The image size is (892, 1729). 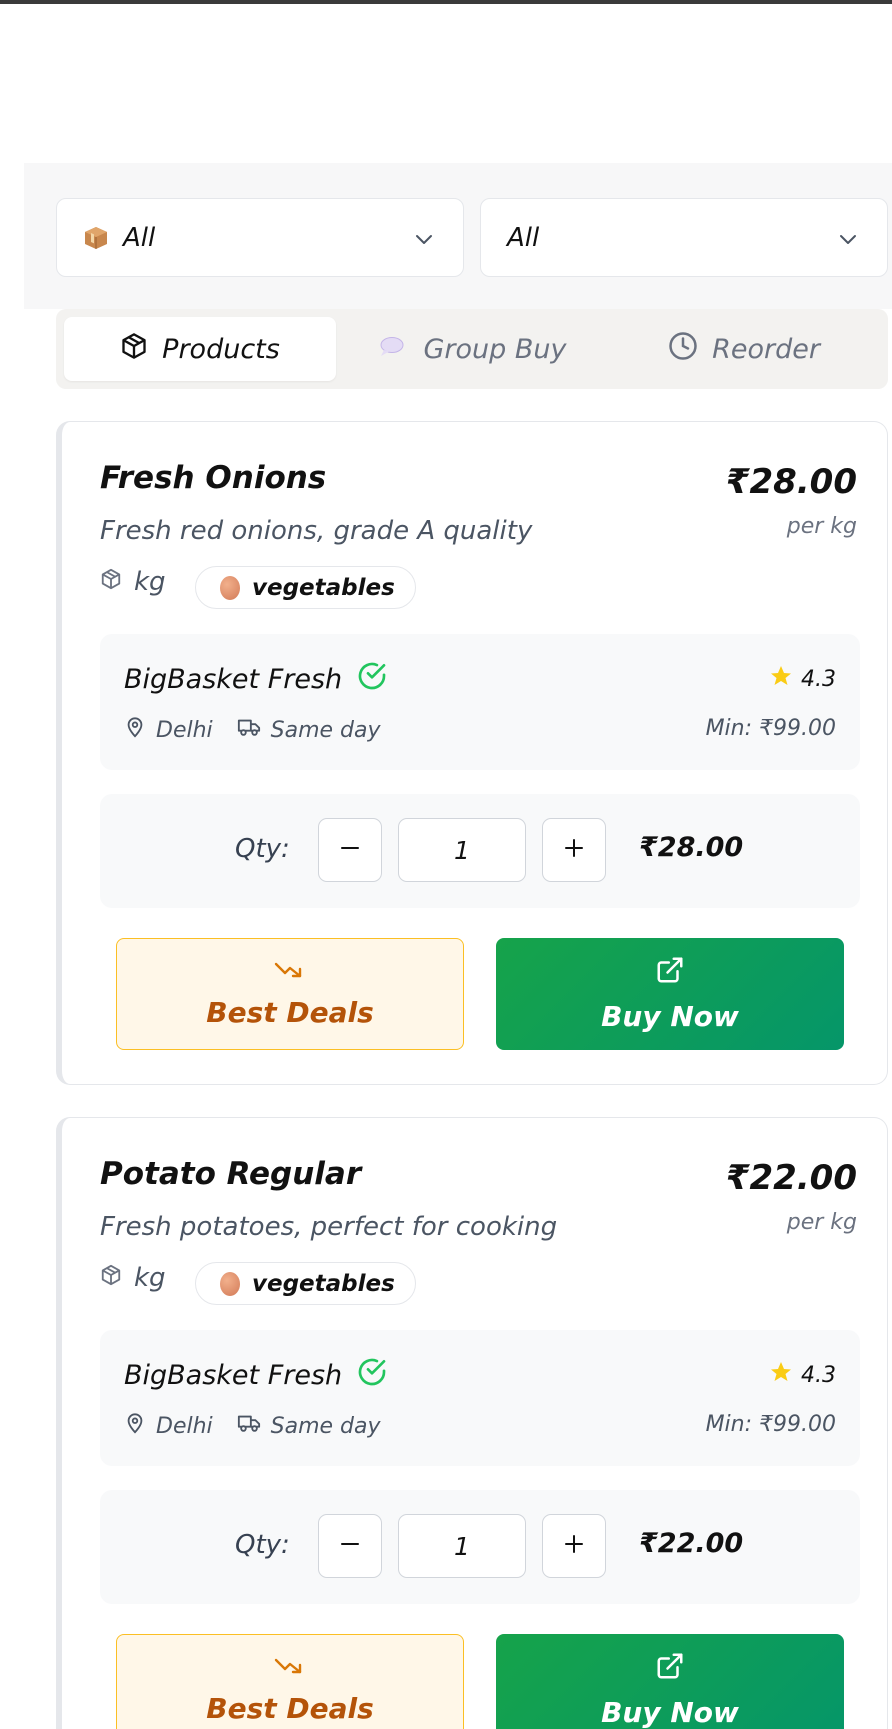 I want to click on product-name: Potato Regular, so click(x=231, y=1174).